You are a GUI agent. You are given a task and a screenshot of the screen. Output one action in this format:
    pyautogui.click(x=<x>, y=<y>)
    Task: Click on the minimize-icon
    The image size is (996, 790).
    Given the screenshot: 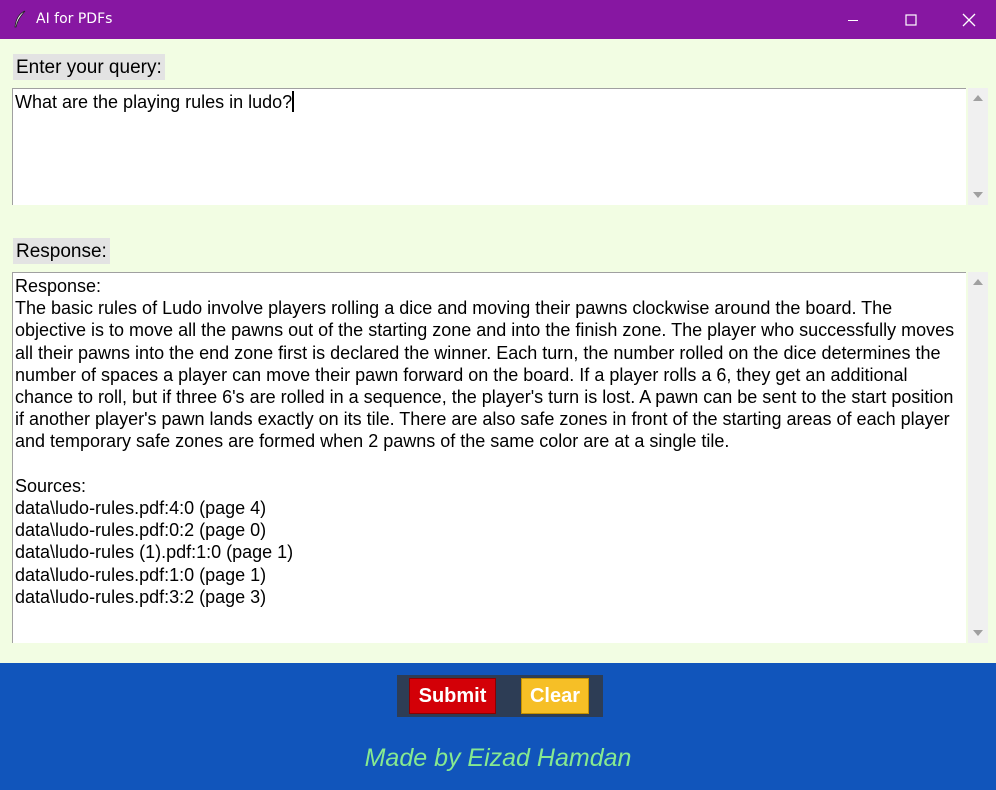 What is the action you would take?
    pyautogui.click(x=853, y=20)
    